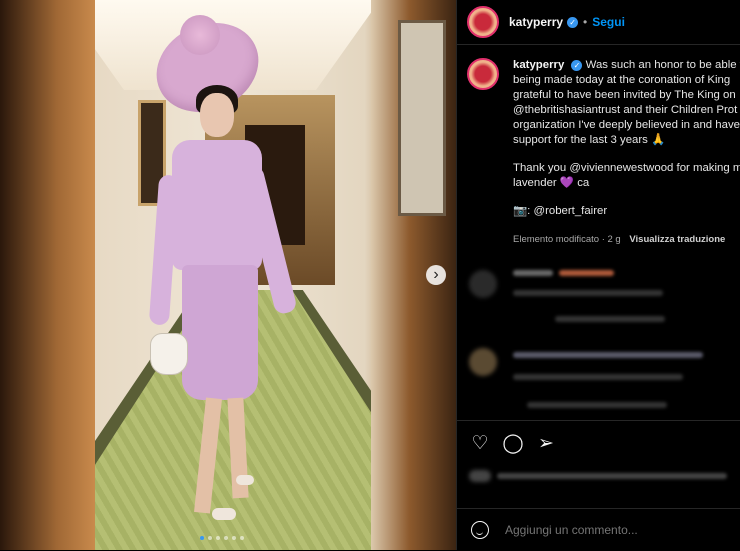 The height and width of the screenshot is (551, 740). What do you see at coordinates (220, 332) in the screenshot?
I see `skirt` at bounding box center [220, 332].